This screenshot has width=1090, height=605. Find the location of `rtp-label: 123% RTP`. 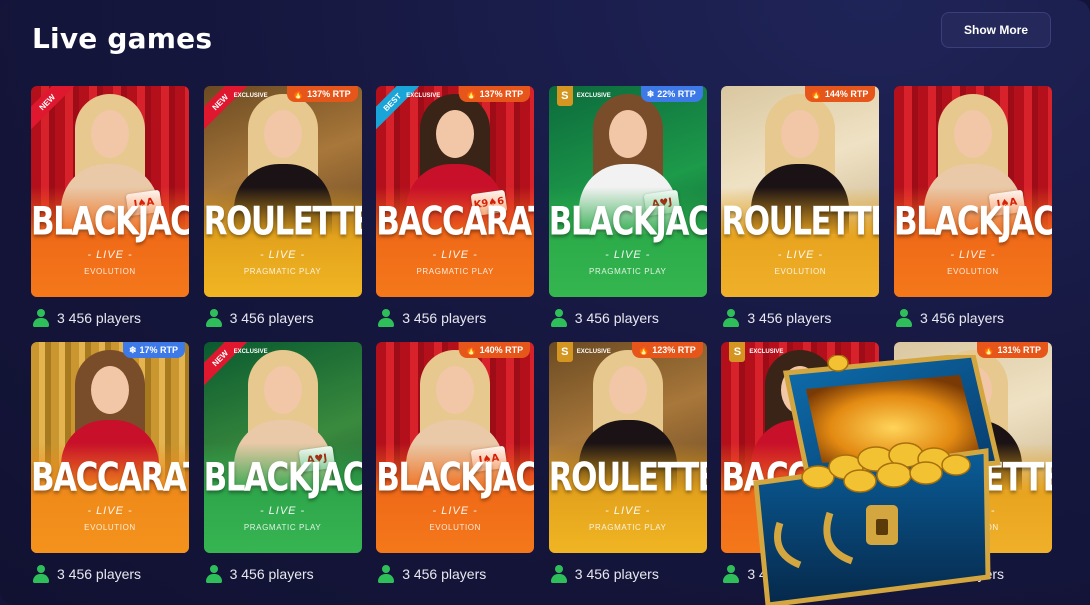

rtp-label: 123% RTP is located at coordinates (674, 350).